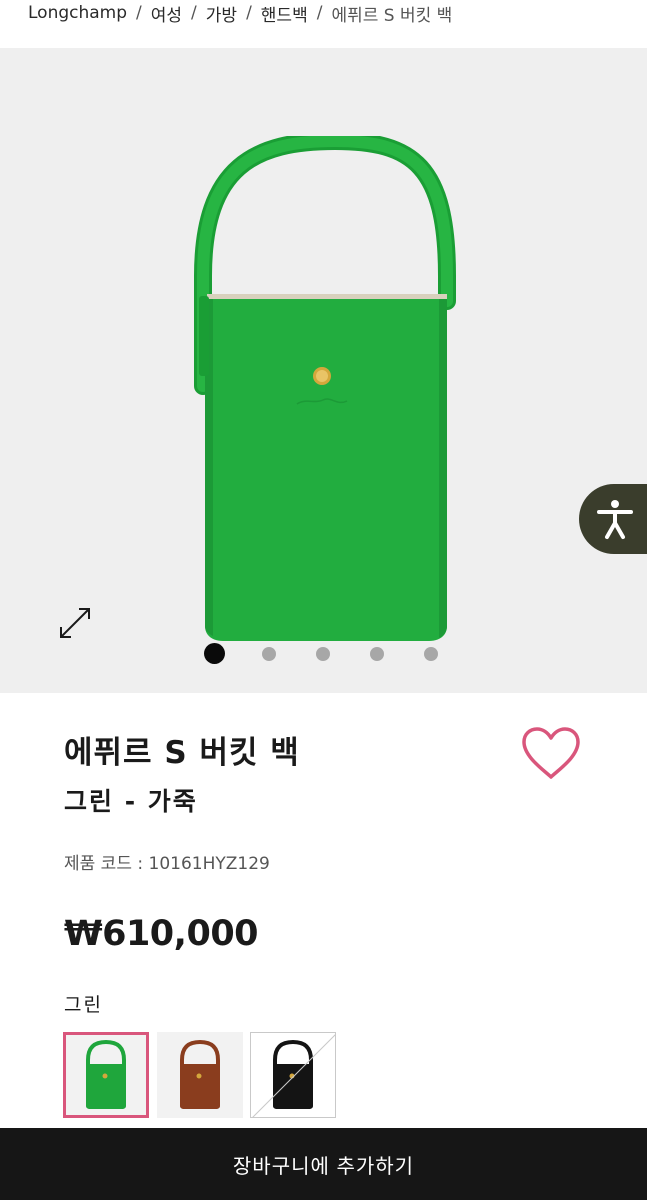 This screenshot has height=1200, width=647. What do you see at coordinates (161, 934) in the screenshot?
I see `product-price: ₩610,000` at bounding box center [161, 934].